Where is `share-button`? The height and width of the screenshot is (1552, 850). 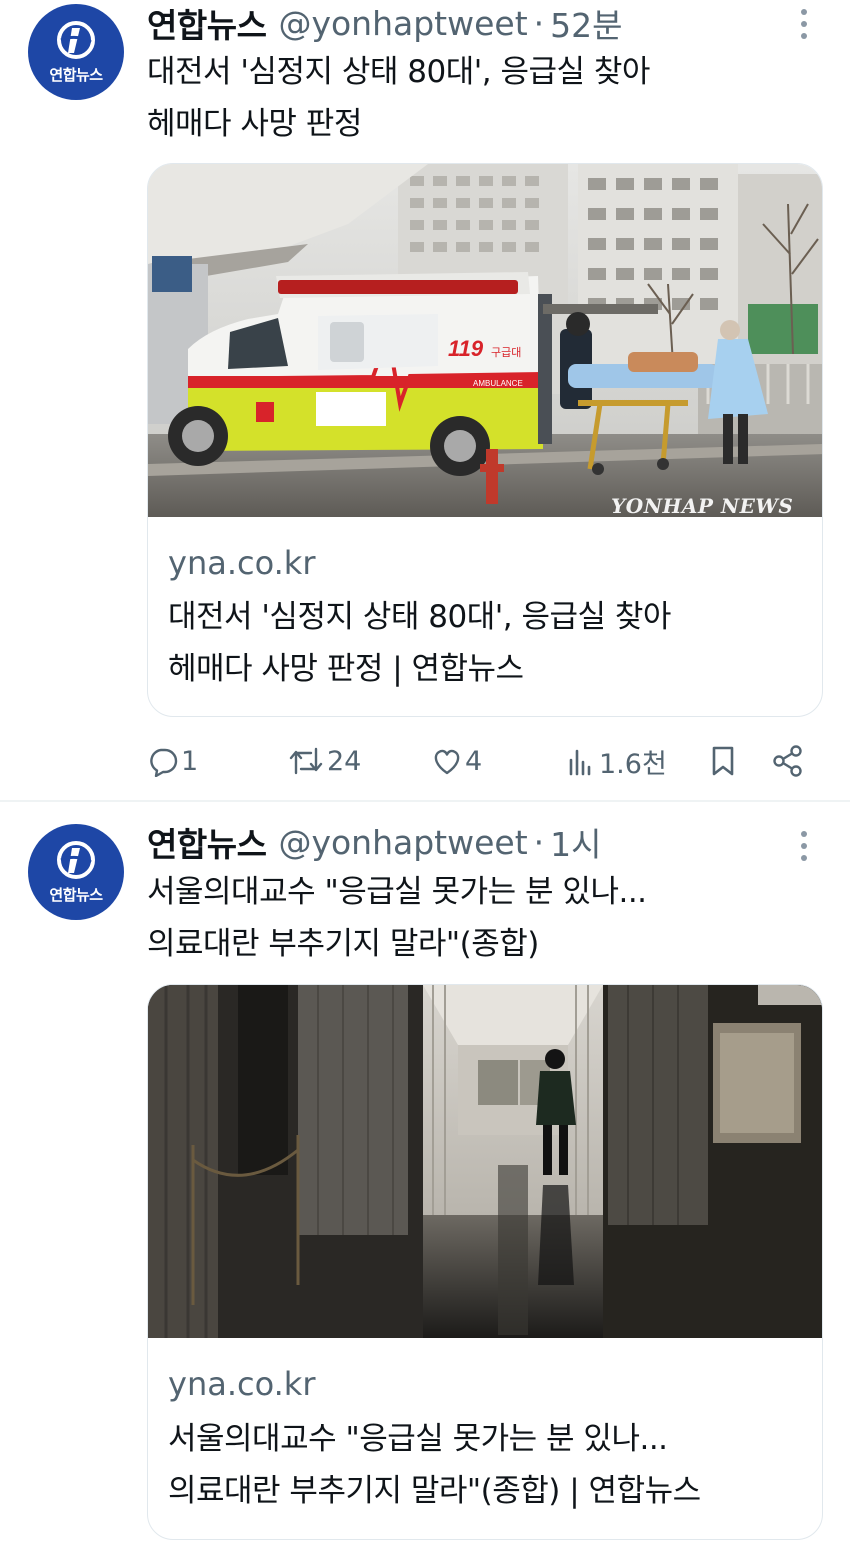 share-button is located at coordinates (788, 761).